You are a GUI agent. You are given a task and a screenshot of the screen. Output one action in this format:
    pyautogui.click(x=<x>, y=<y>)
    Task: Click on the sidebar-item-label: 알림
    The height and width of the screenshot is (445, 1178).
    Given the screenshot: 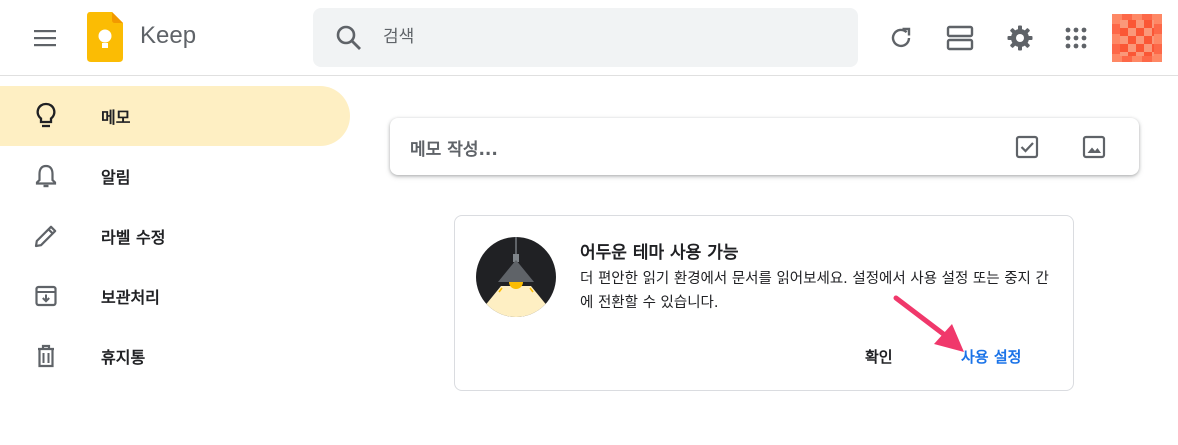 What is the action you would take?
    pyautogui.click(x=116, y=177)
    